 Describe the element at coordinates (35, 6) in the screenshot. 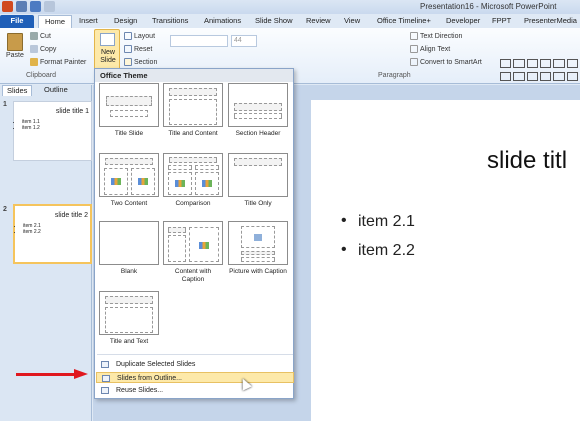

I see `undo-icon` at that location.